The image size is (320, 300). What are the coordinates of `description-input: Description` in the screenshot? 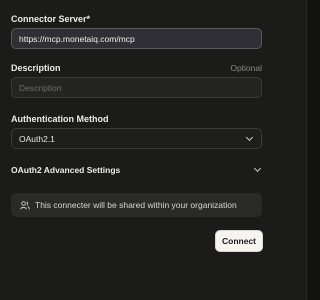 It's located at (136, 87).